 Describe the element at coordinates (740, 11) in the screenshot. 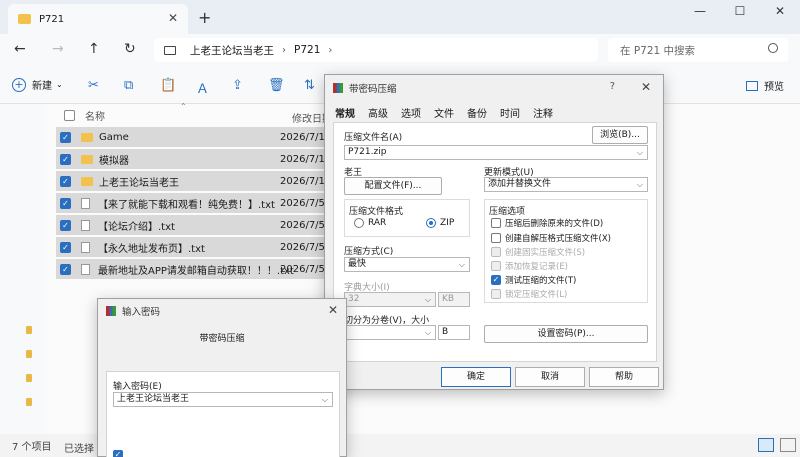

I see `maximize-button: ☐` at that location.